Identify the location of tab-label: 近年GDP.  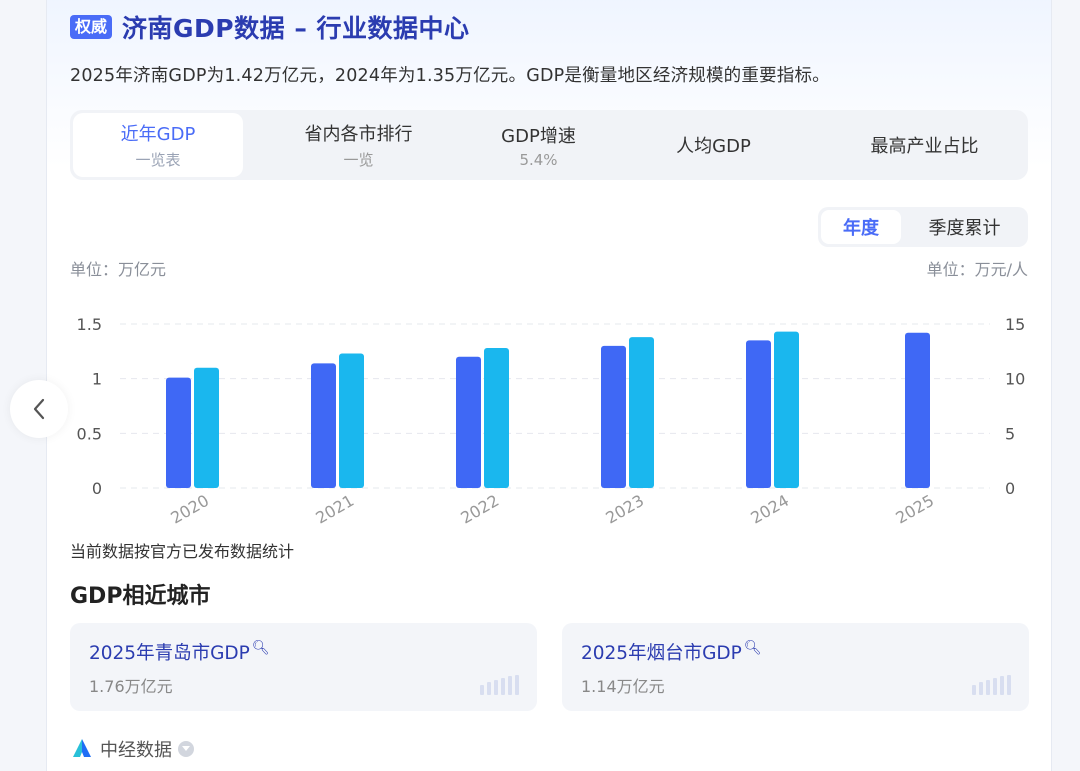
(158, 134).